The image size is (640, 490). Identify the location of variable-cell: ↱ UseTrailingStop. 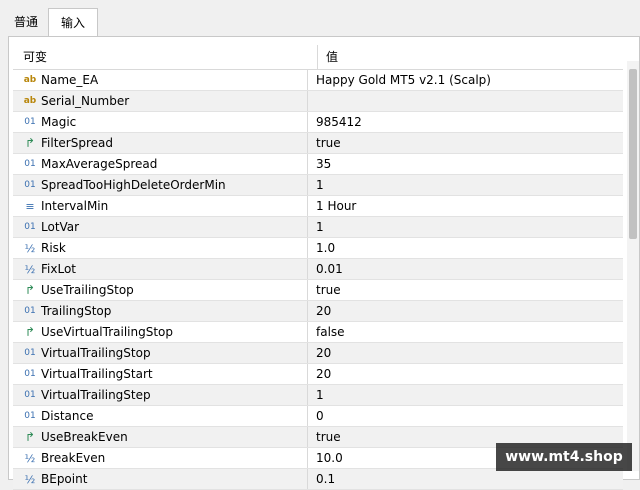
(160, 290).